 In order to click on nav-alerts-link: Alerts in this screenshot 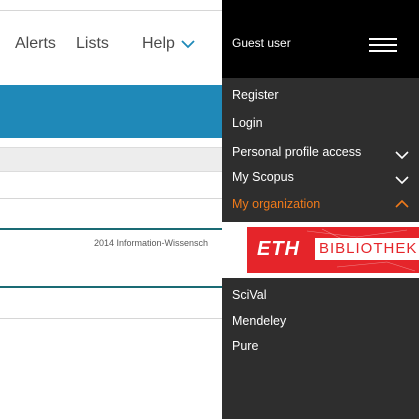, I will do `click(35, 44)`.